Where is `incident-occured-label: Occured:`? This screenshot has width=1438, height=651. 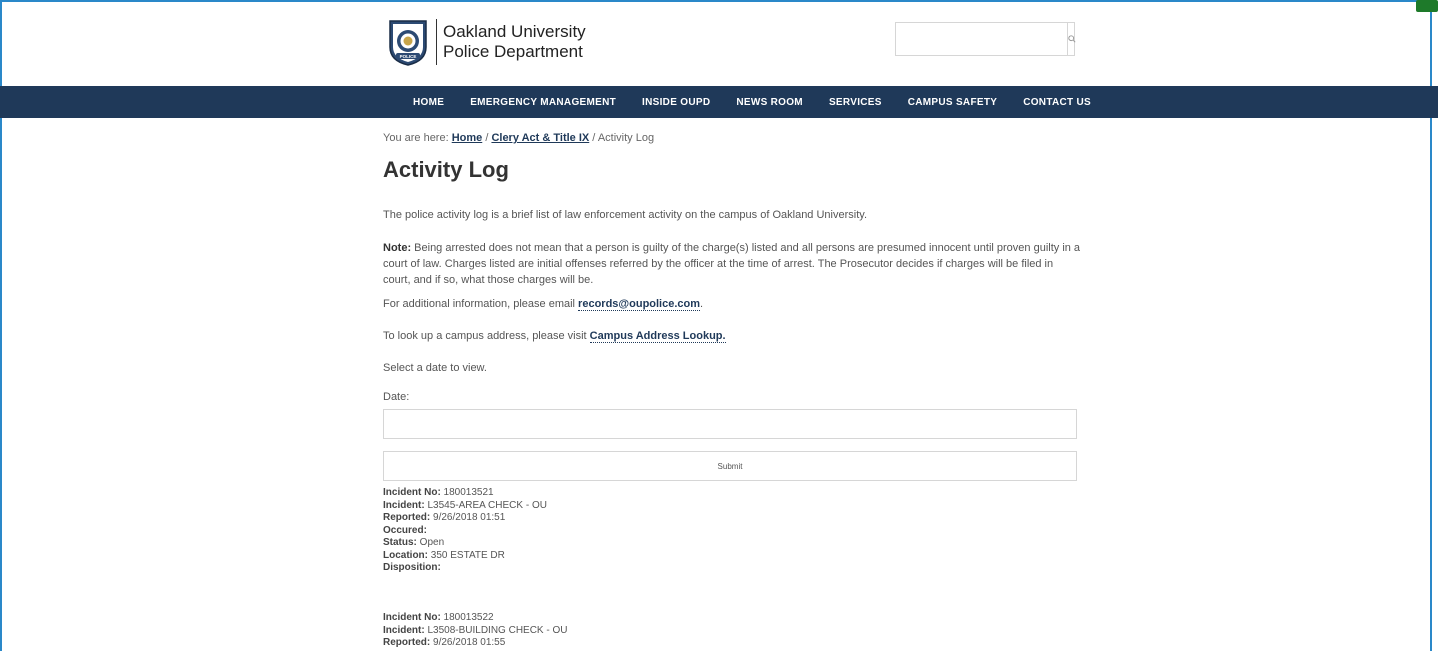
incident-occured-label: Occured: is located at coordinates (405, 530).